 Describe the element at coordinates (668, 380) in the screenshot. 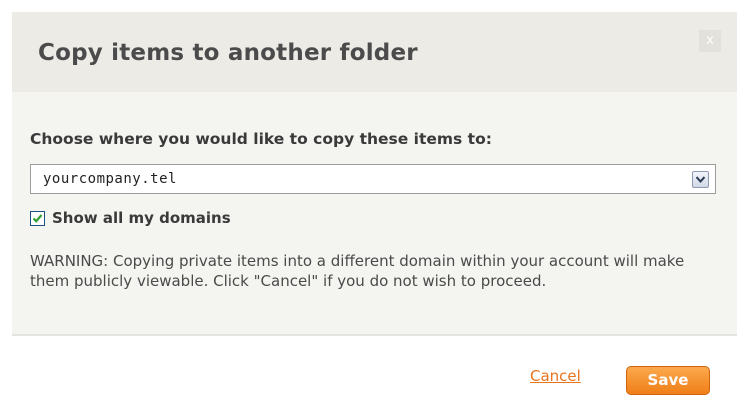

I see `save-button: Save` at that location.